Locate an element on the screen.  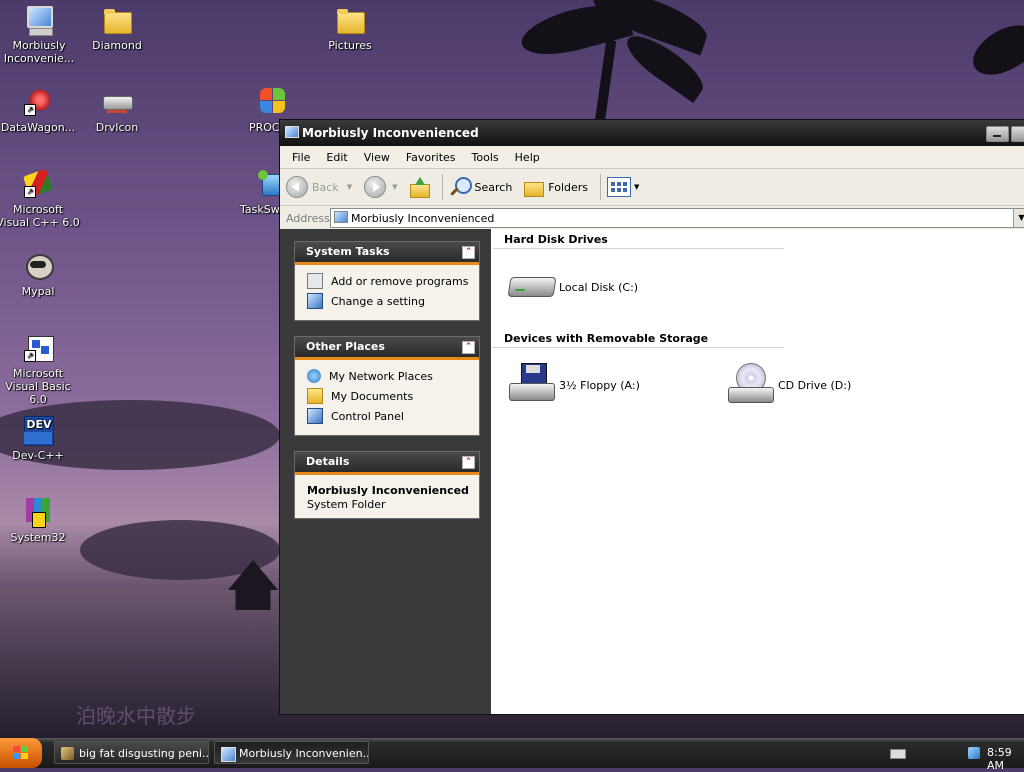
details-name: Morbiusly Inconvenienced is located at coordinates (388, 490).